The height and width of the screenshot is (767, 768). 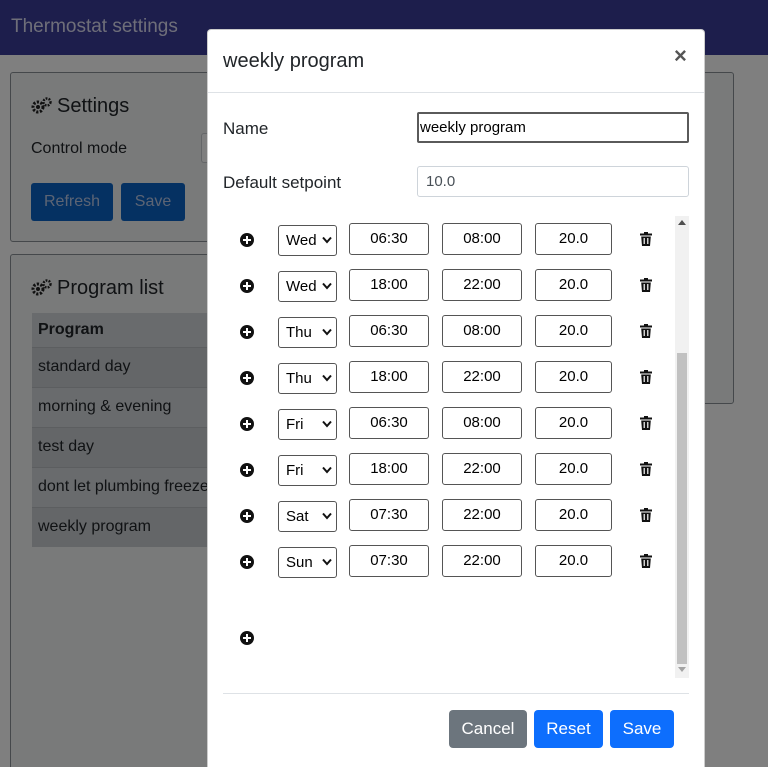 What do you see at coordinates (682, 222) in the screenshot?
I see `scroll-up-arrow-icon` at bounding box center [682, 222].